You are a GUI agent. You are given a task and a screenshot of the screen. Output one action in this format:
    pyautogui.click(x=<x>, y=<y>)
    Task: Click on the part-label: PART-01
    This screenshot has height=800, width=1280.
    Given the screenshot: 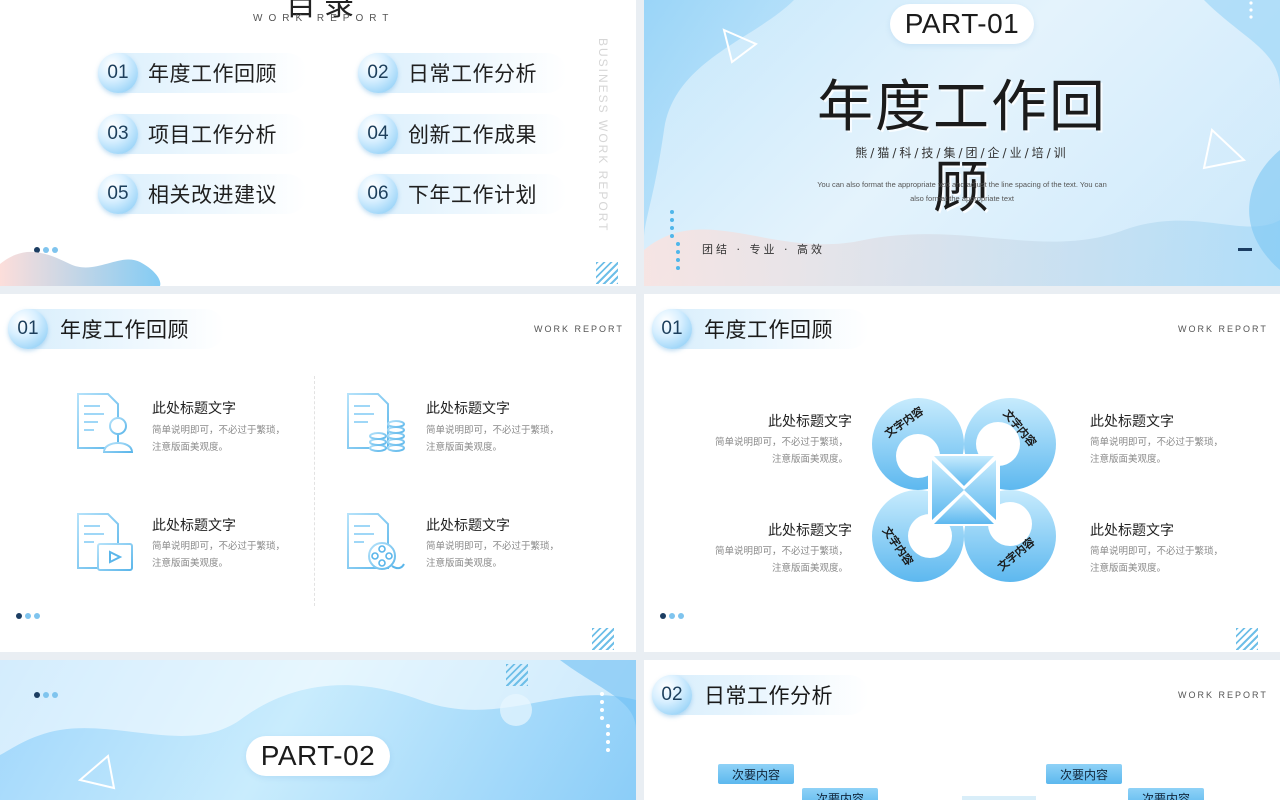 What is the action you would take?
    pyautogui.click(x=962, y=24)
    